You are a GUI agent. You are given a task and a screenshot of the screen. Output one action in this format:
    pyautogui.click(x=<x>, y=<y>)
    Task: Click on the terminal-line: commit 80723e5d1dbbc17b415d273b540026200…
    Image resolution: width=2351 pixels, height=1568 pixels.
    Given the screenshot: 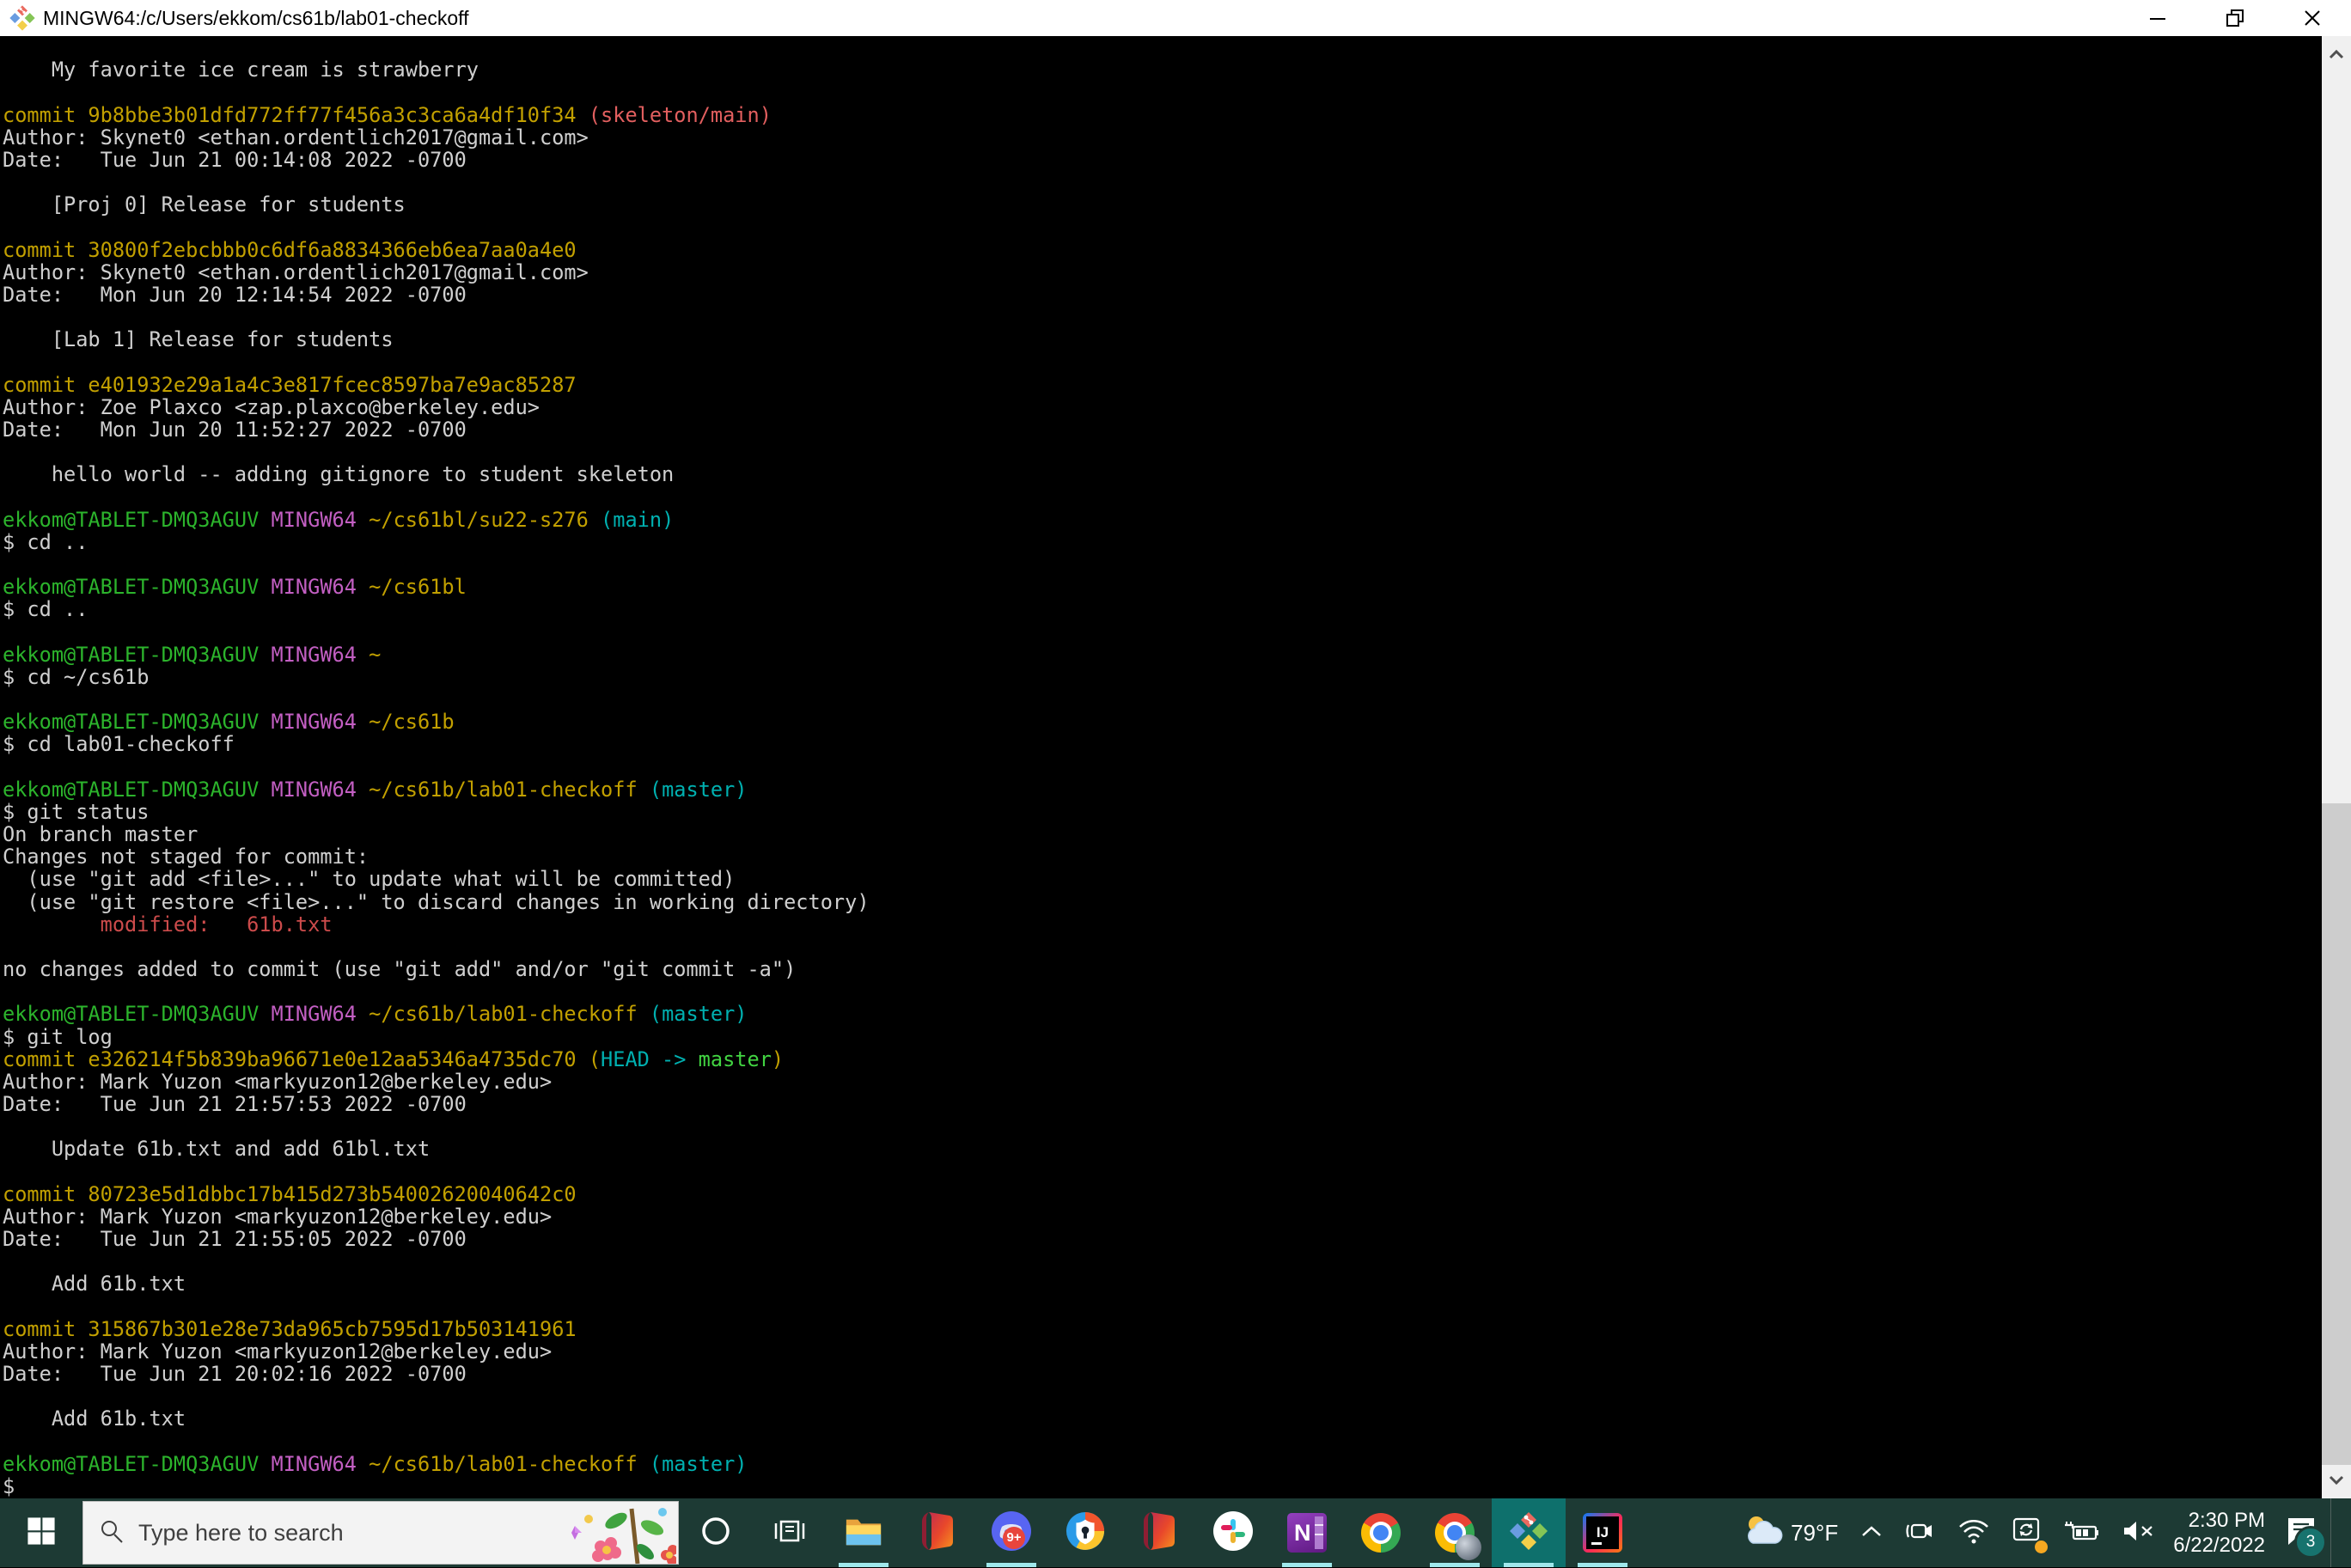 What is the action you would take?
    pyautogui.click(x=290, y=1193)
    